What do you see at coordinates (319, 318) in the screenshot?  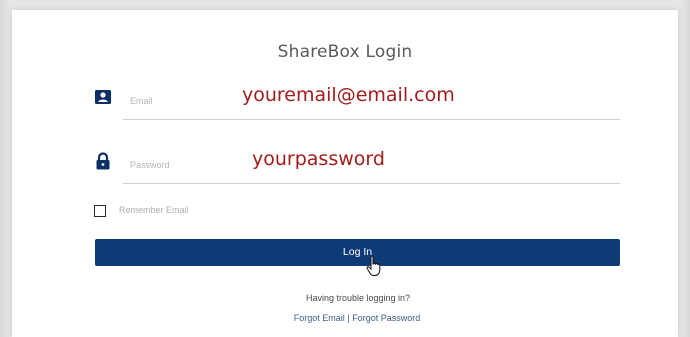 I see `forgot-email-link: Forgot Email` at bounding box center [319, 318].